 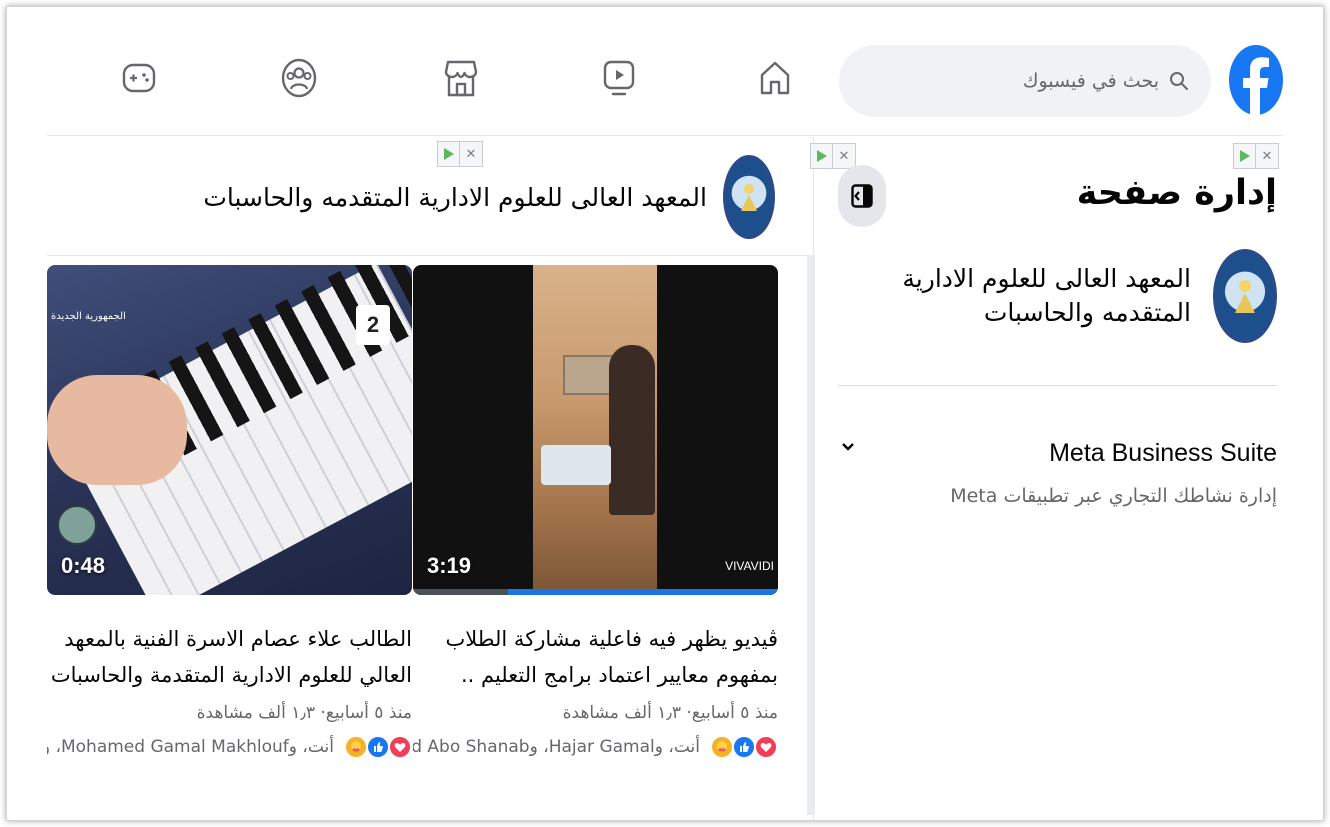 I want to click on reactions-summary: أنت، وHajar Gamal، وMohamed Abo Shanab, so click(x=595, y=747).